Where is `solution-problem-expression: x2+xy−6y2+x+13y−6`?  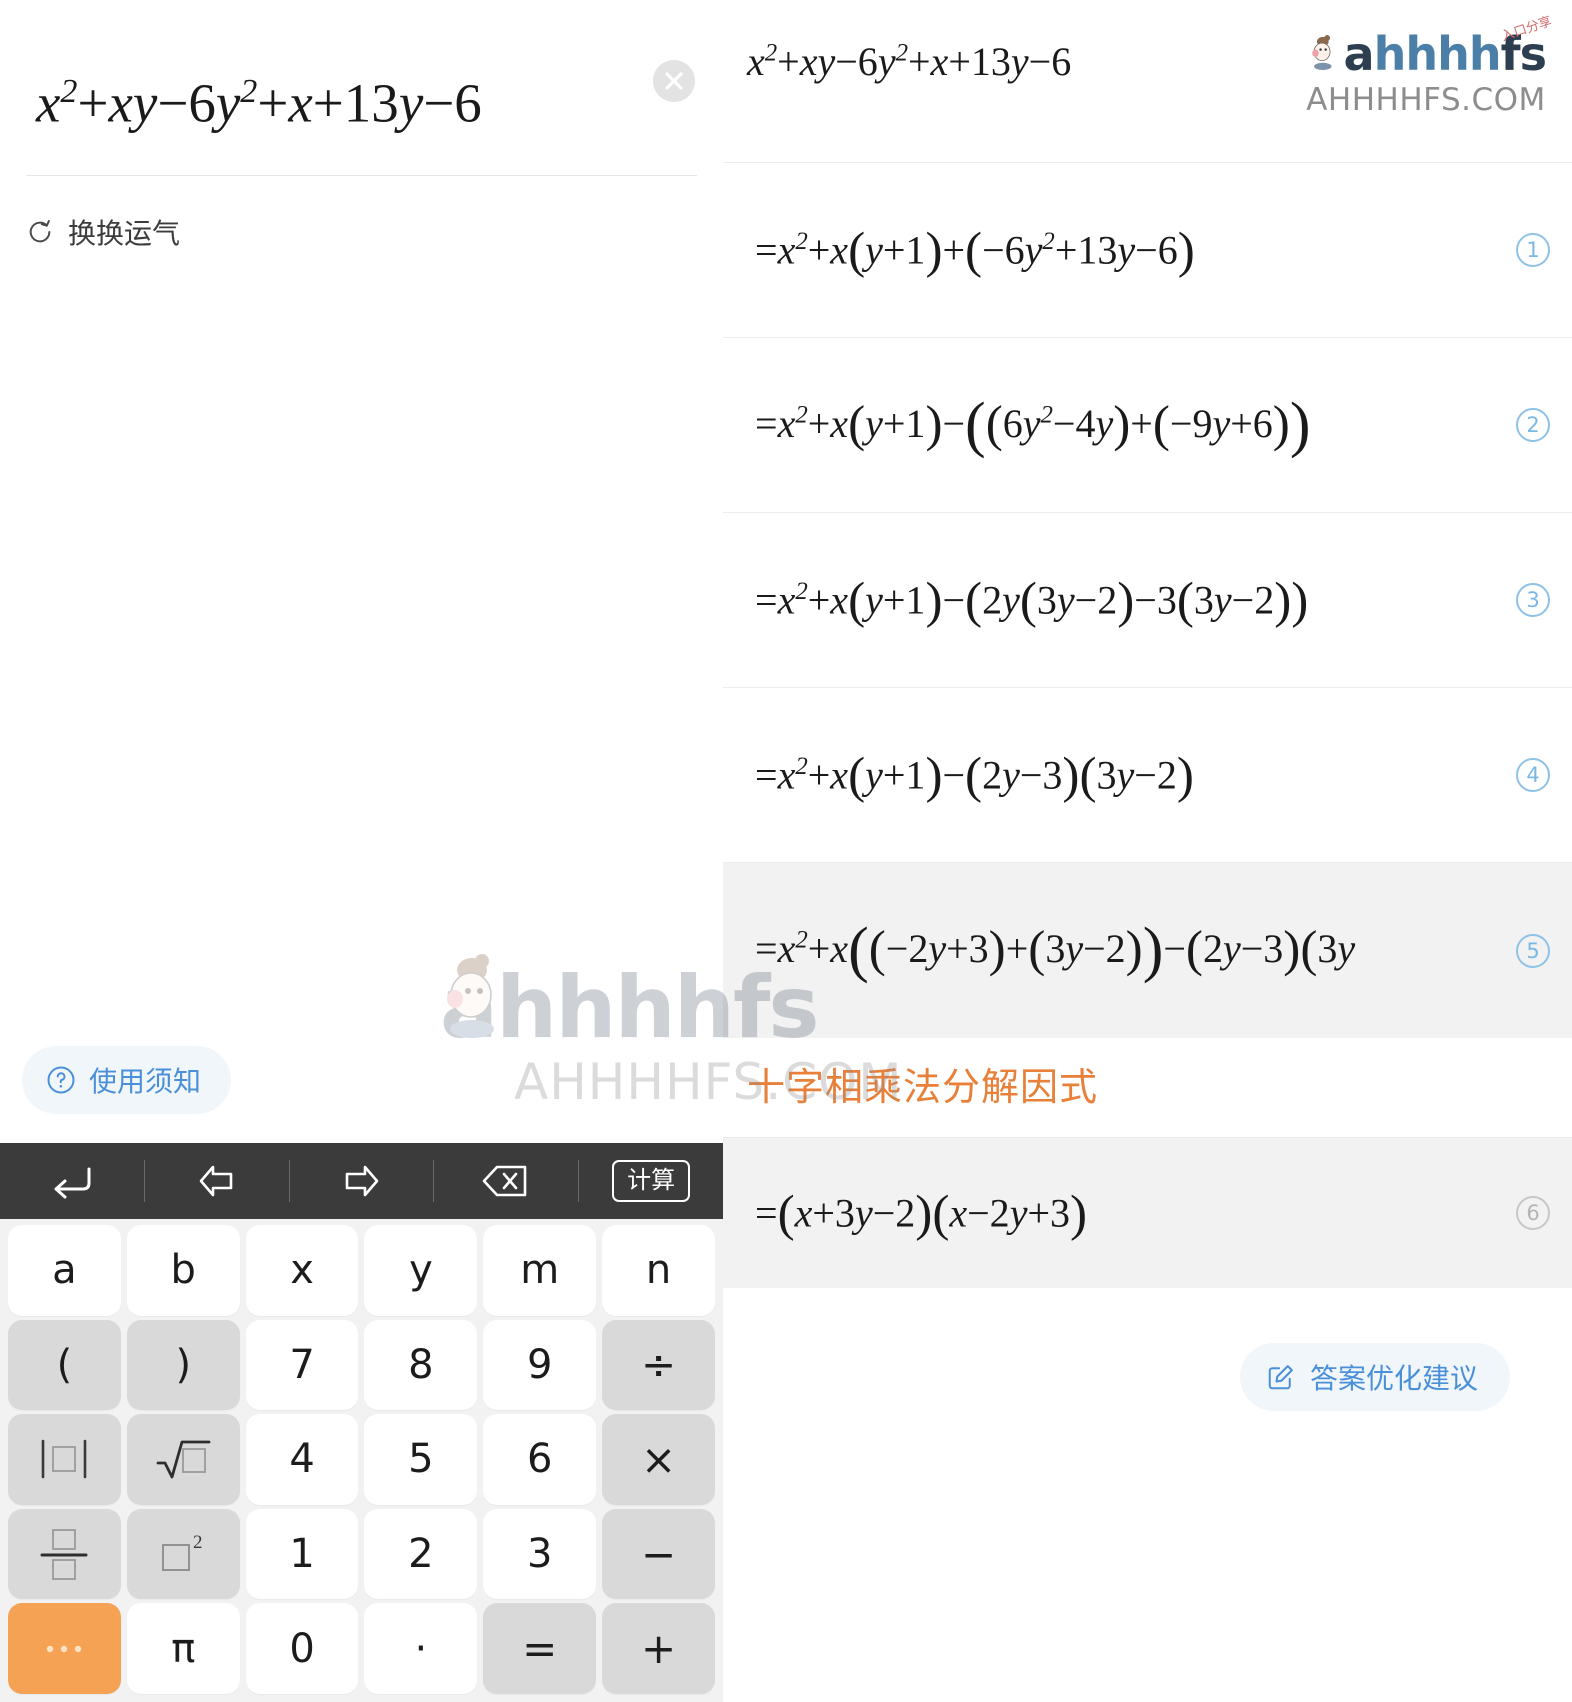 solution-problem-expression: x2+xy−6y2+x+13y−6 is located at coordinates (909, 61).